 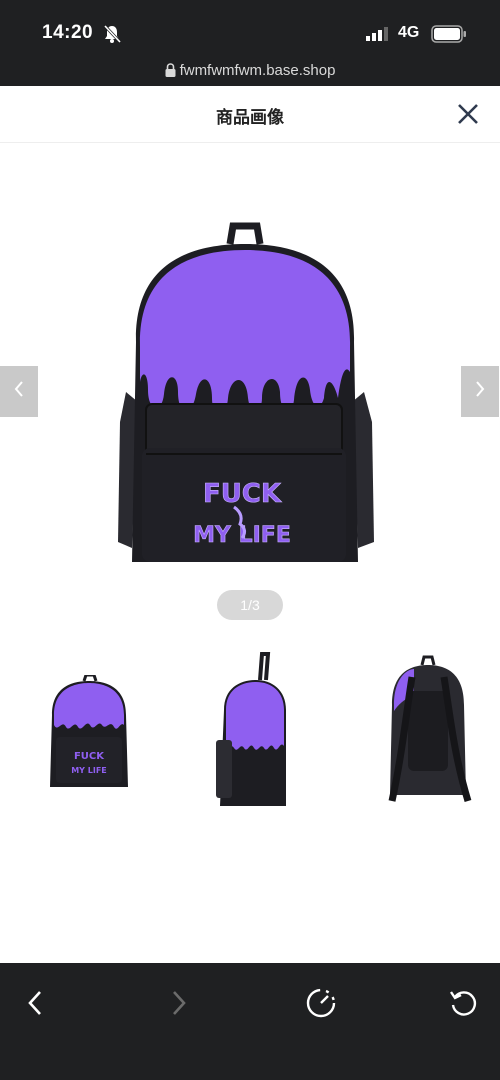 I want to click on prev-image-button, so click(x=19, y=391).